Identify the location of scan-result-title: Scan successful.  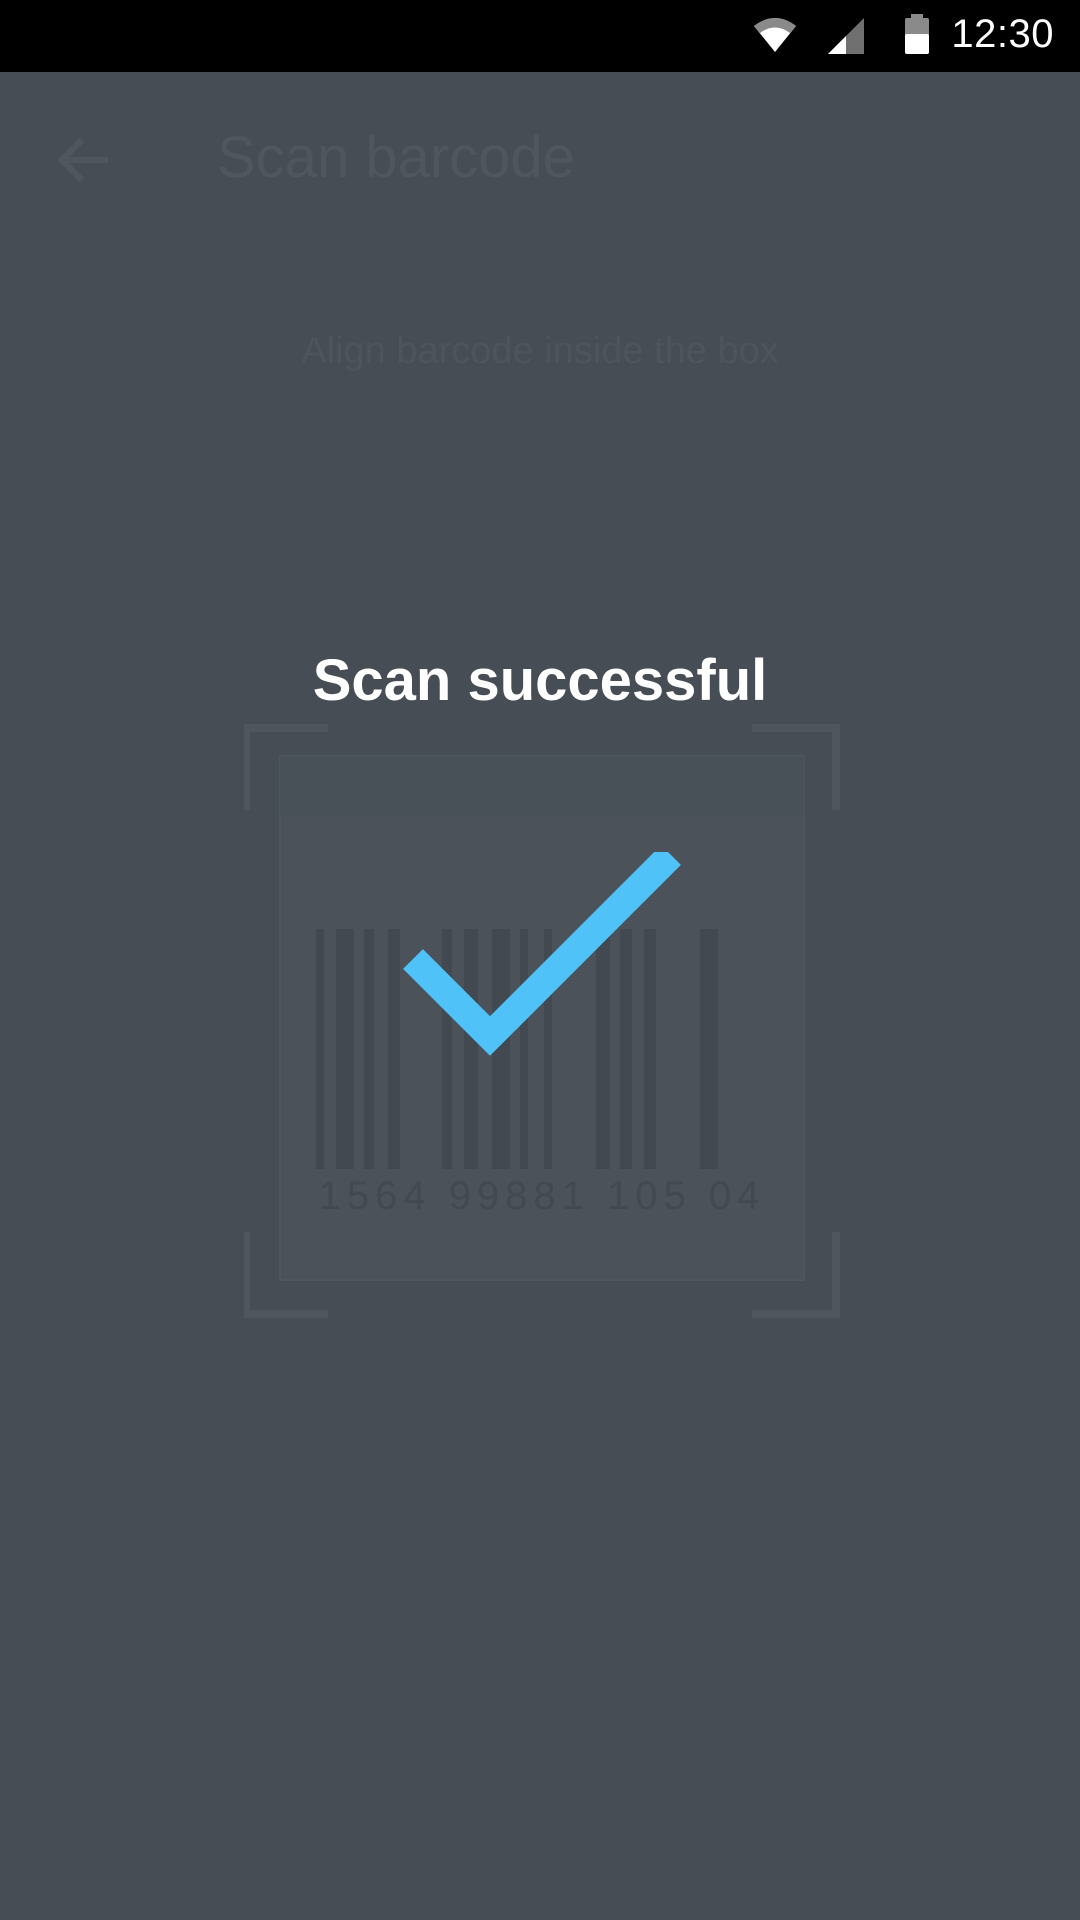
(540, 680).